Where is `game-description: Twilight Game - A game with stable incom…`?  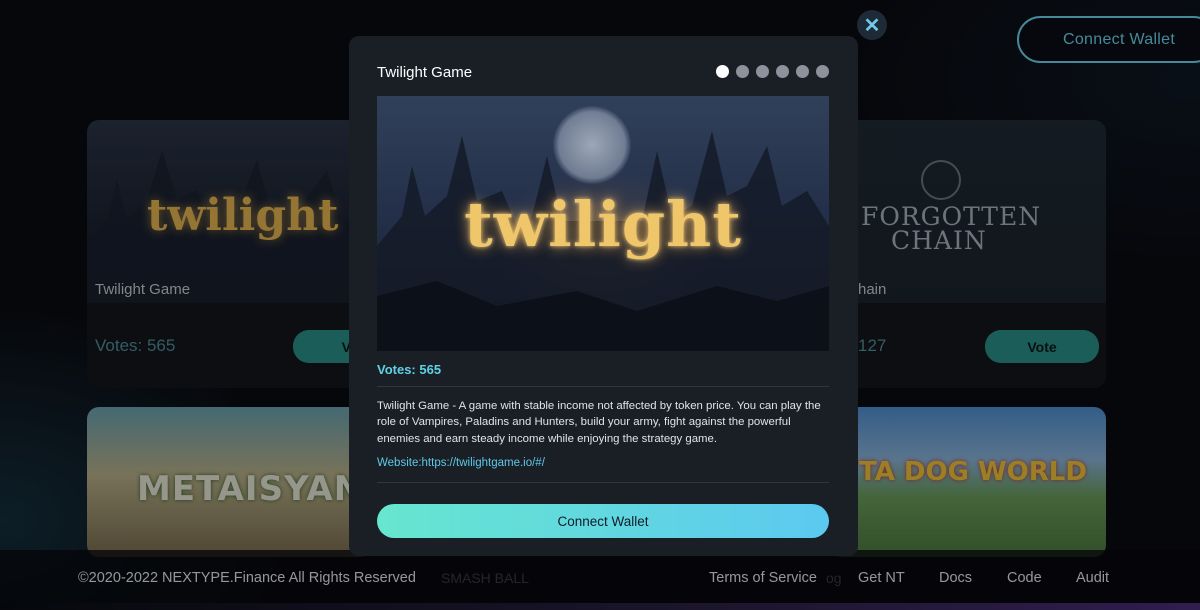 game-description: Twilight Game - A game with stable incom… is located at coordinates (599, 422).